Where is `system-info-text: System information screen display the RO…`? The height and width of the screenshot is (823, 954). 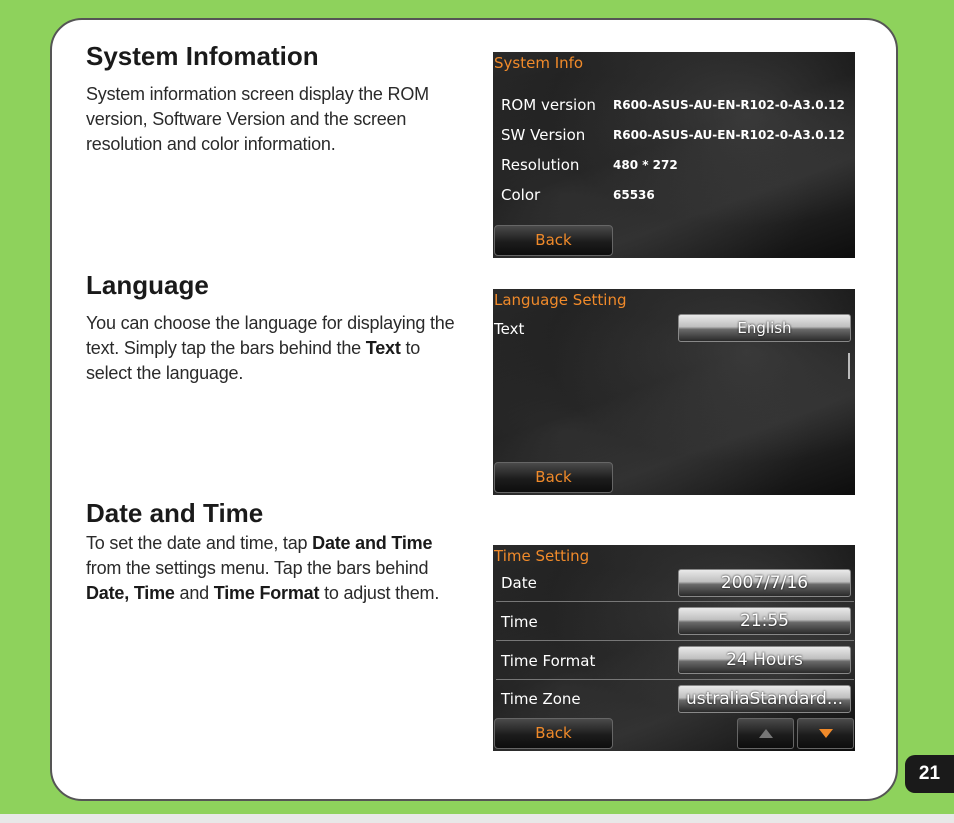
system-info-text: System information screen display the RO… is located at coordinates (257, 119).